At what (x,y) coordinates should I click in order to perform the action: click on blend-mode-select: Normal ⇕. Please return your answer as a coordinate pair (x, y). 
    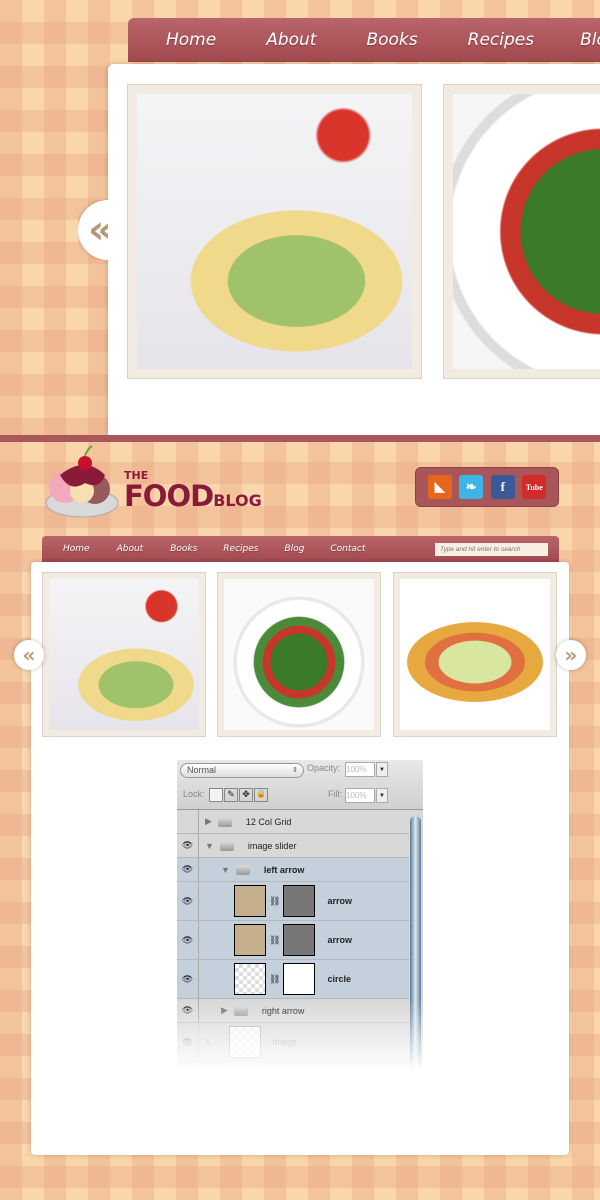
    Looking at the image, I should click on (242, 770).